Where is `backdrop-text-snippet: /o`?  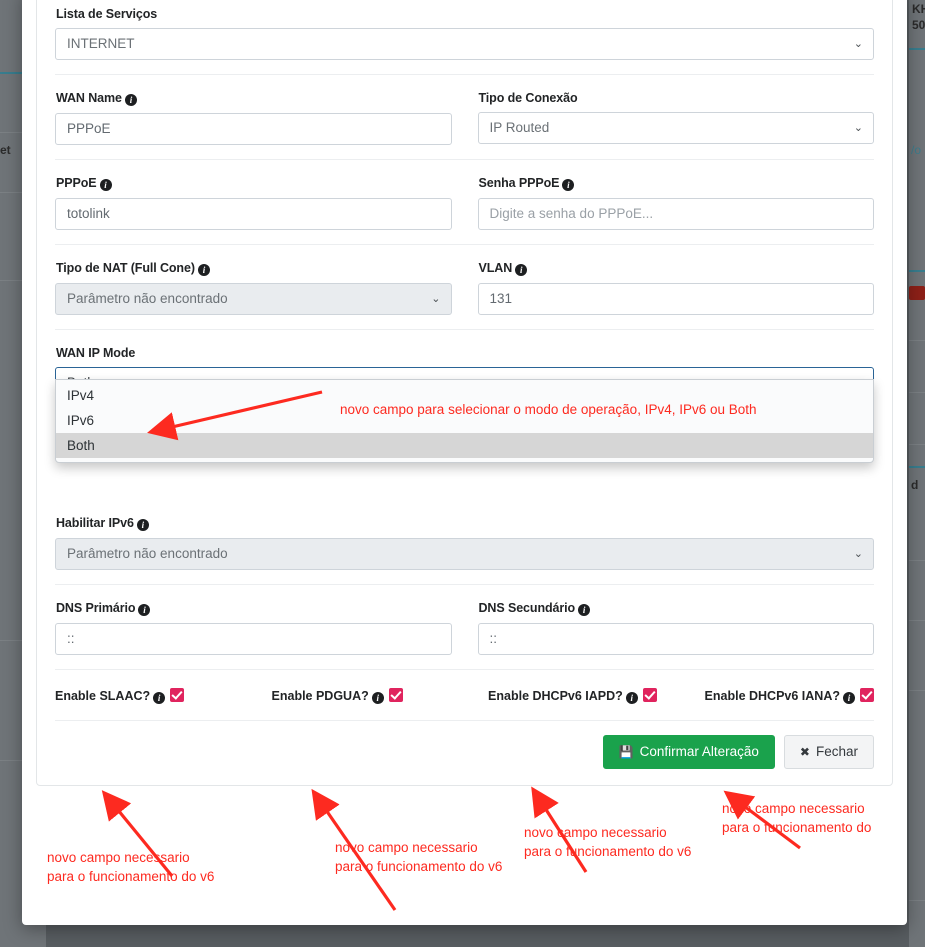 backdrop-text-snippet: /o is located at coordinates (916, 150).